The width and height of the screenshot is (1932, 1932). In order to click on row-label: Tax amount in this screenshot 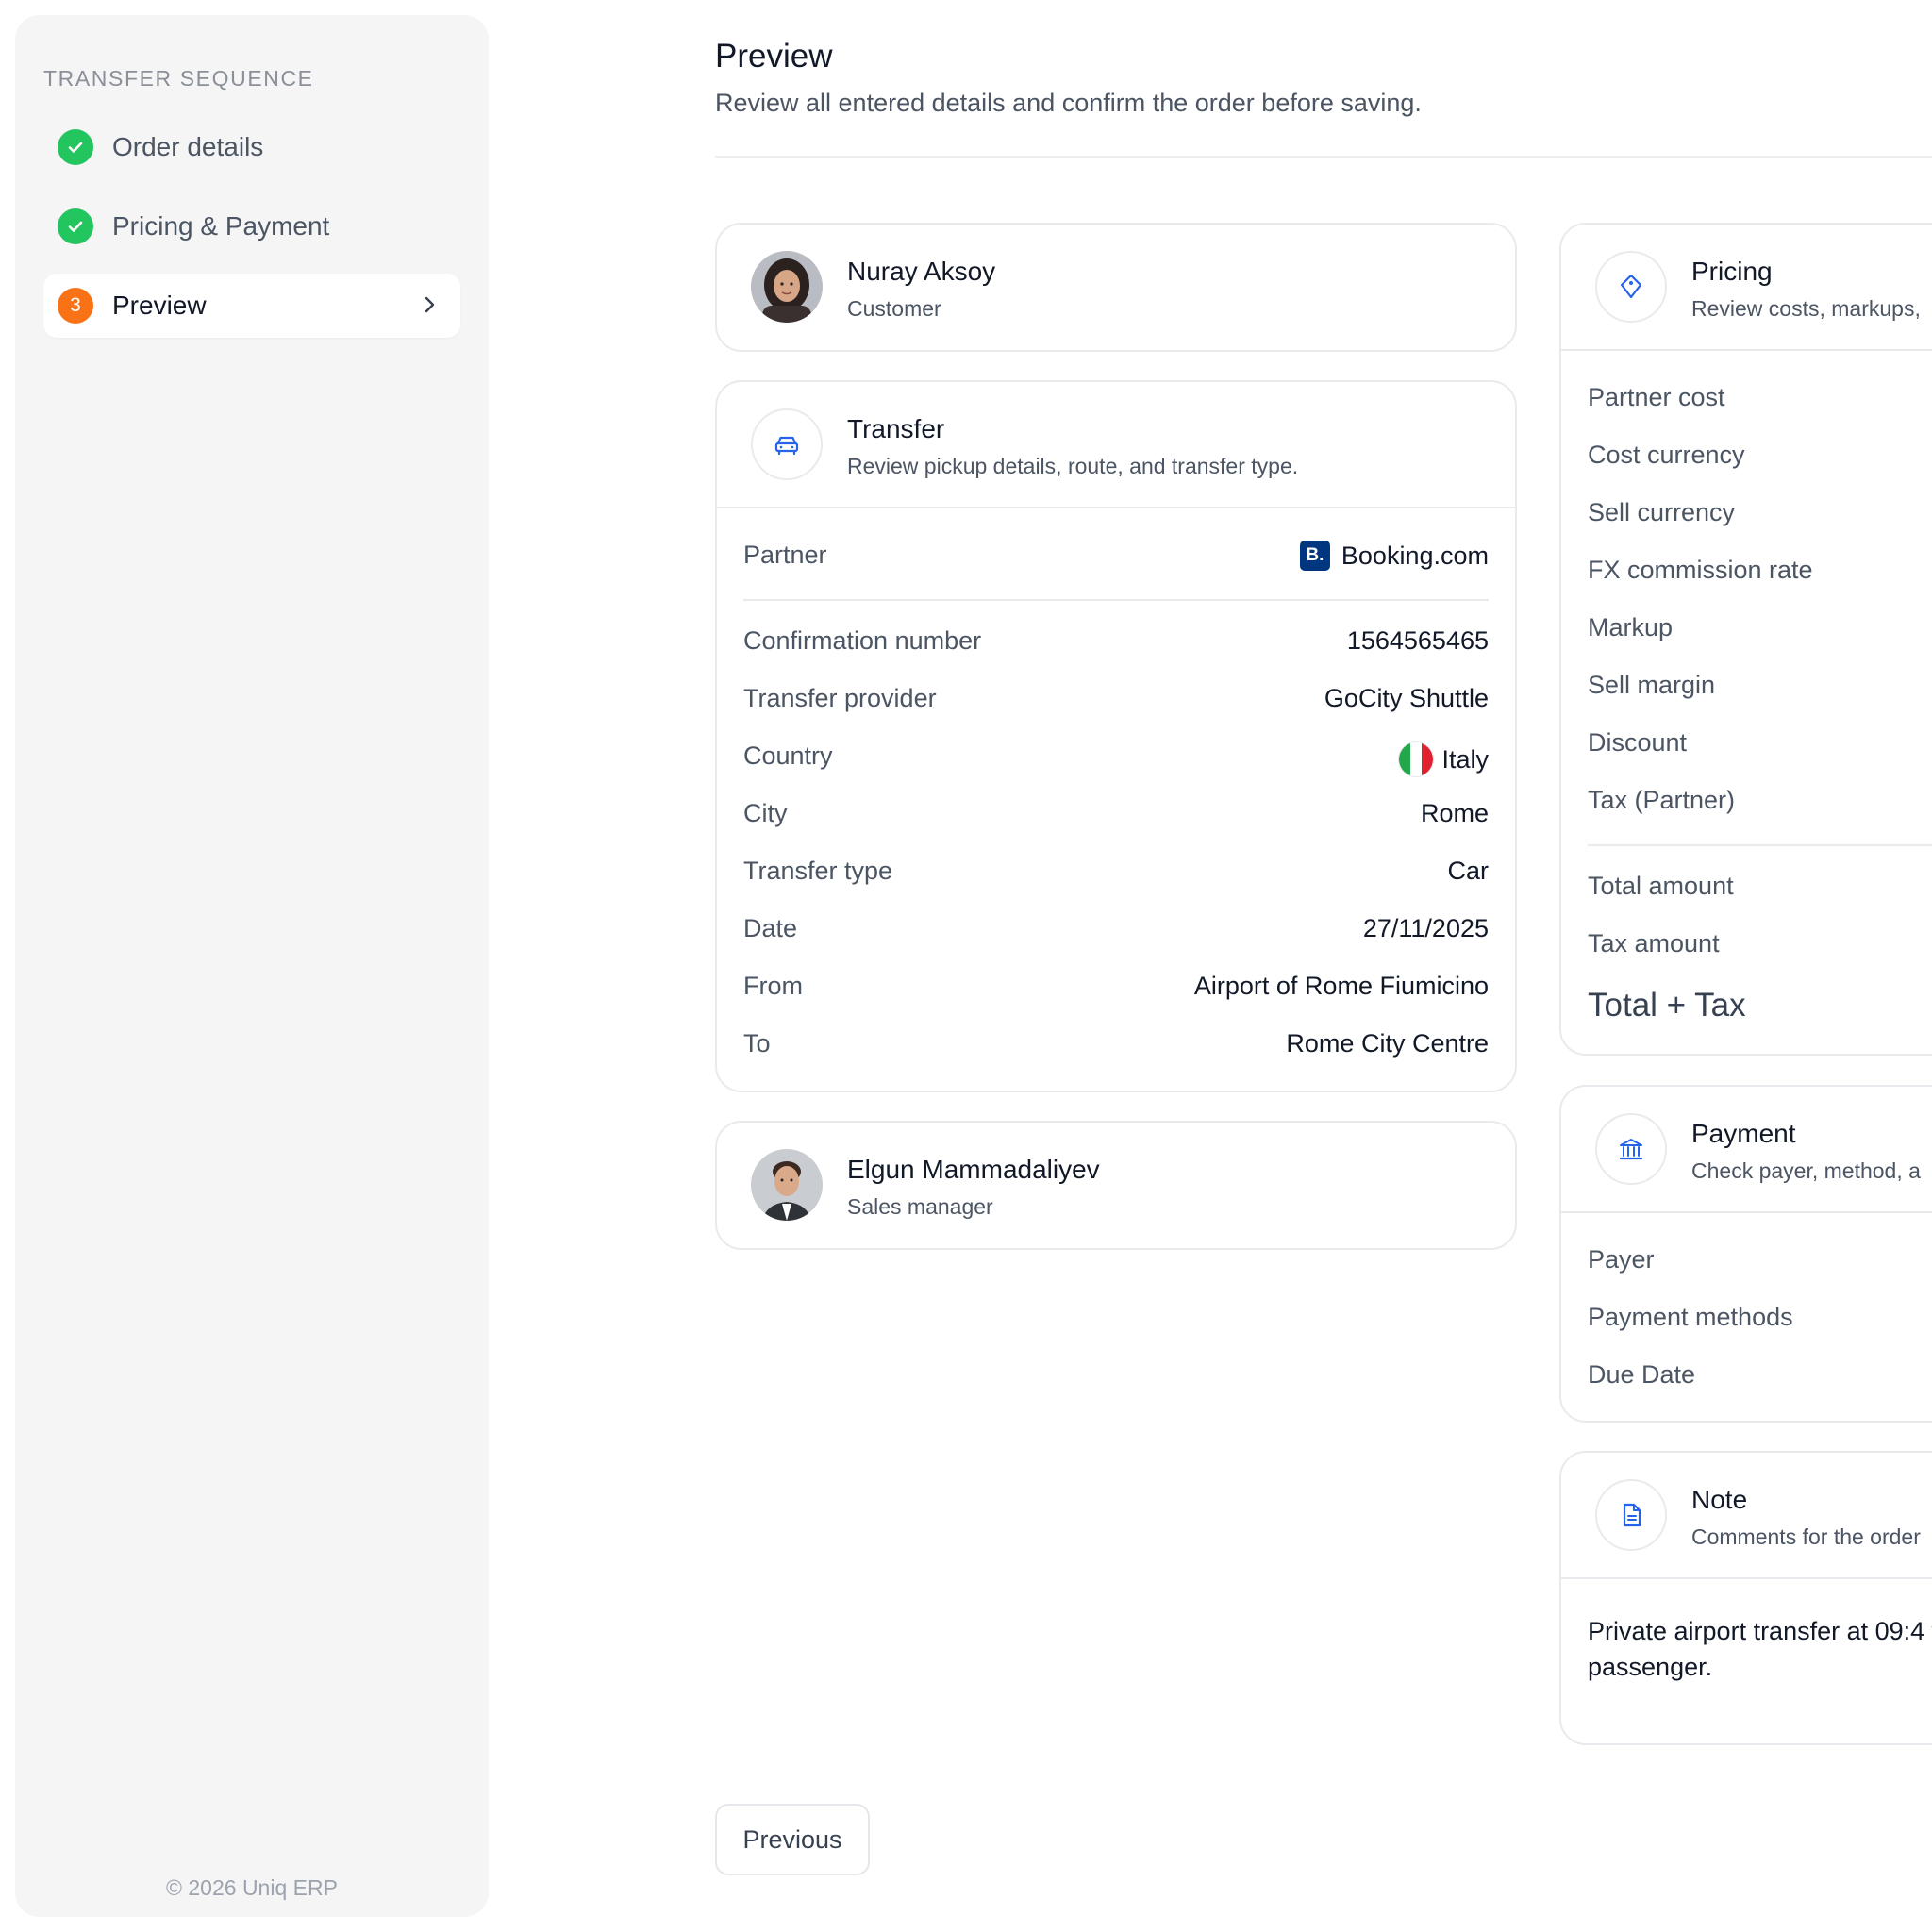, I will do `click(1654, 943)`.